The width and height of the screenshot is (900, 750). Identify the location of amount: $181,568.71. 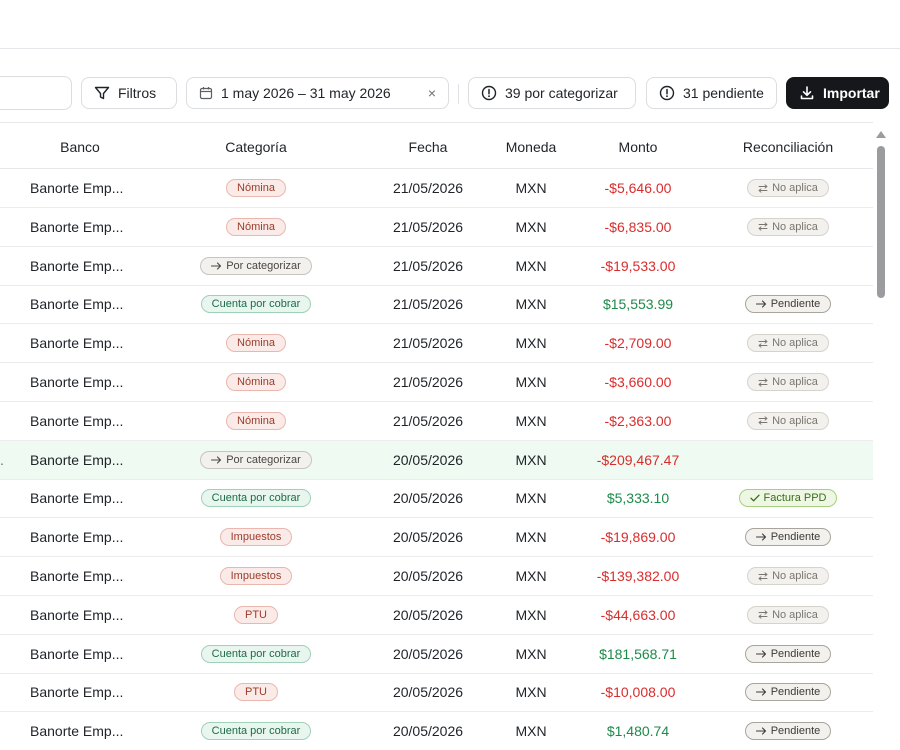
(638, 653).